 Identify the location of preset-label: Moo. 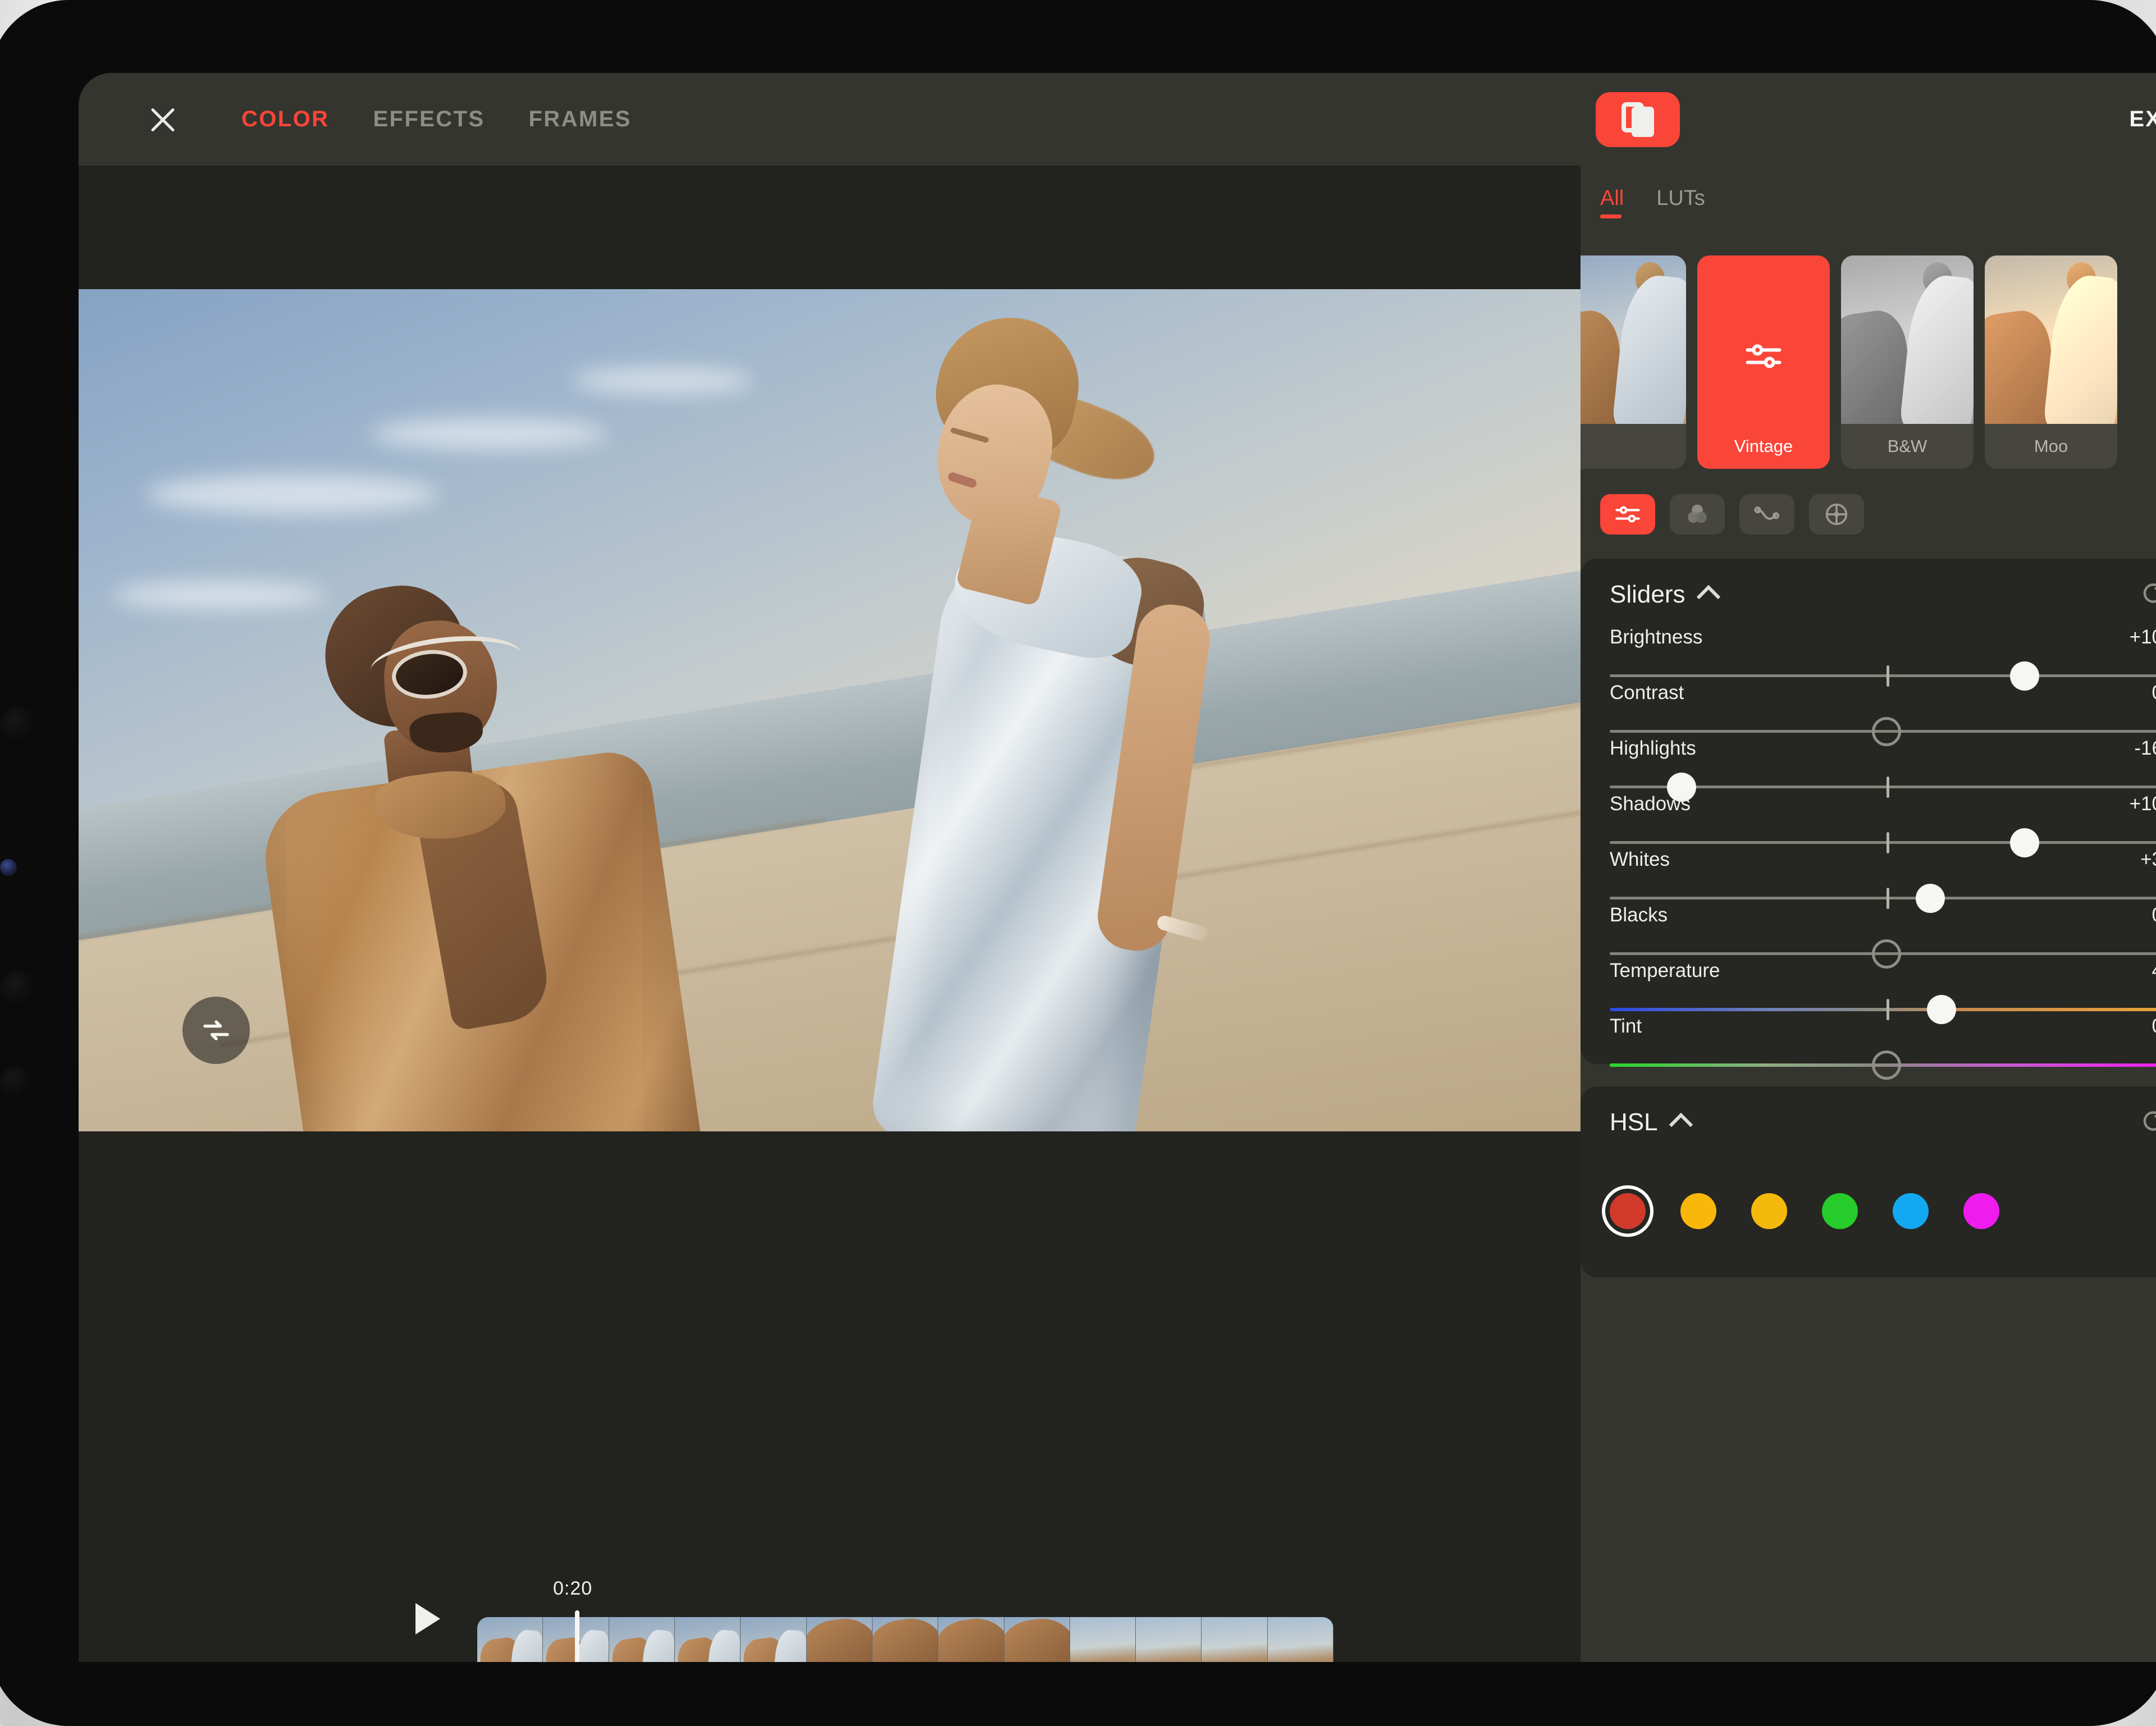
(2051, 446).